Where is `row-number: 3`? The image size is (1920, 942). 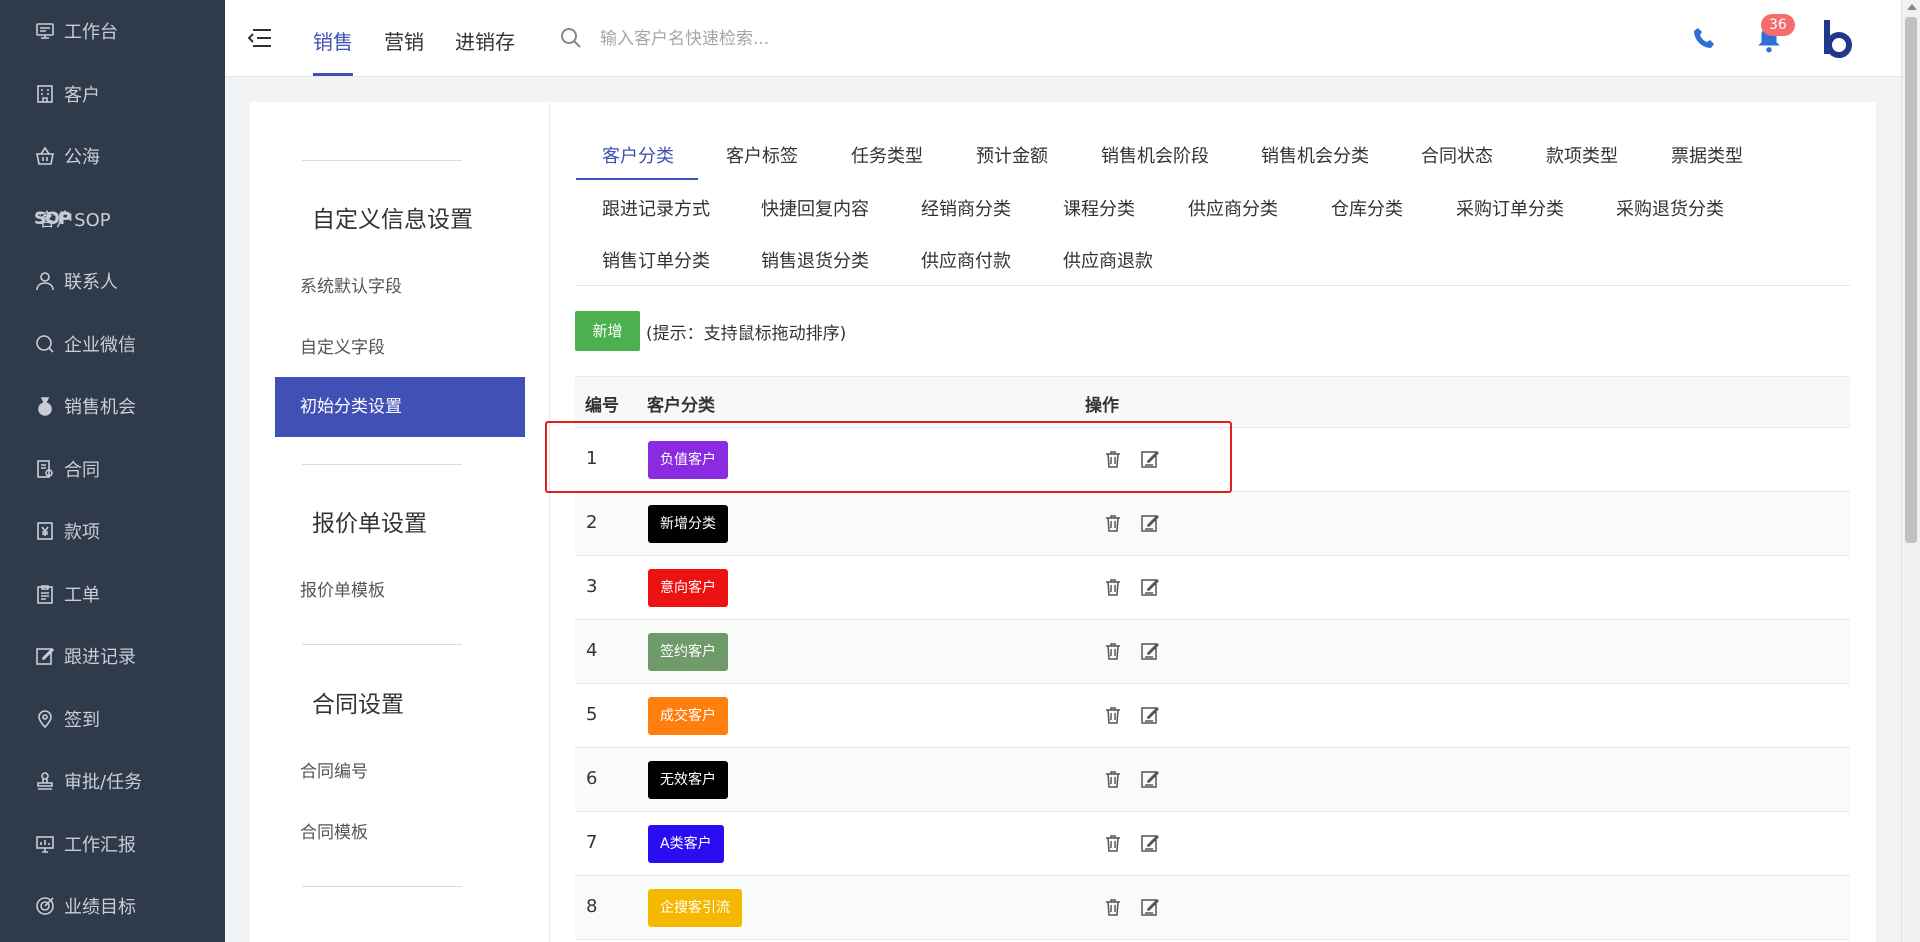 row-number: 3 is located at coordinates (592, 586).